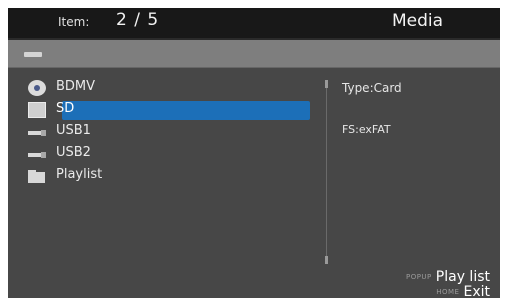 The height and width of the screenshot is (306, 508). I want to click on home-hint: HOME Exit, so click(463, 291).